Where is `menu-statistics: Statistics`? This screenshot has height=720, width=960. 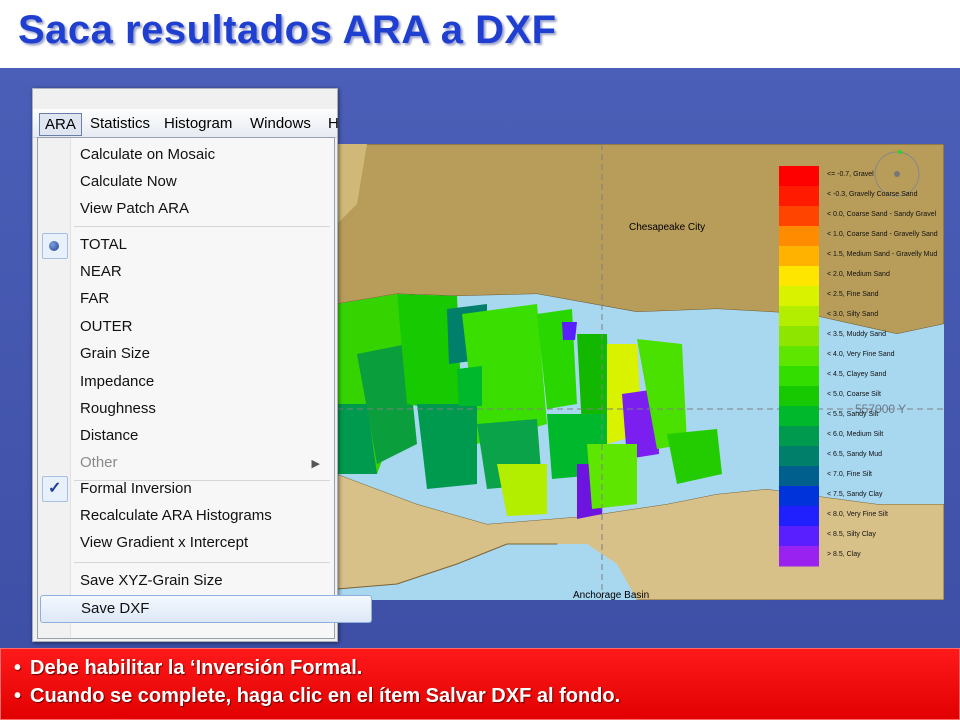 menu-statistics: Statistics is located at coordinates (120, 123).